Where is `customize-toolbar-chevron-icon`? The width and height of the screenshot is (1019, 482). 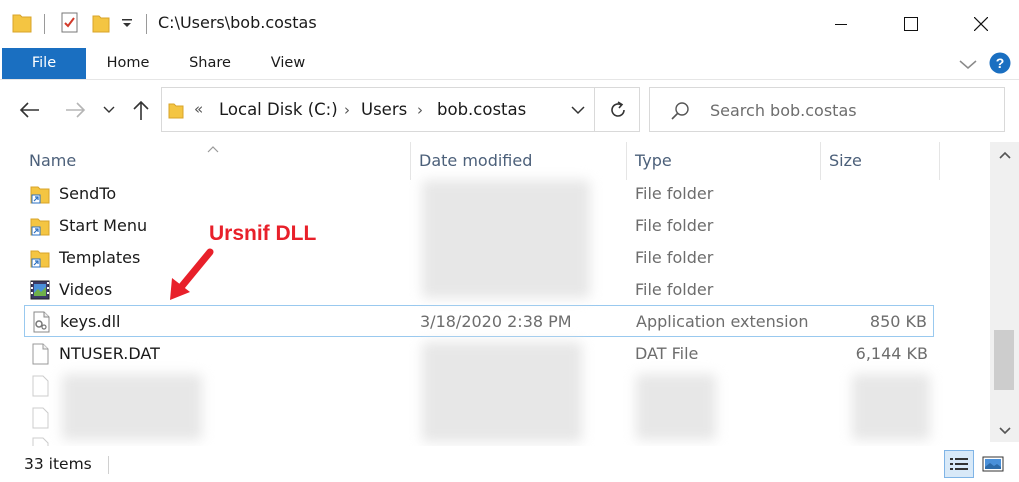 customize-toolbar-chevron-icon is located at coordinates (127, 24).